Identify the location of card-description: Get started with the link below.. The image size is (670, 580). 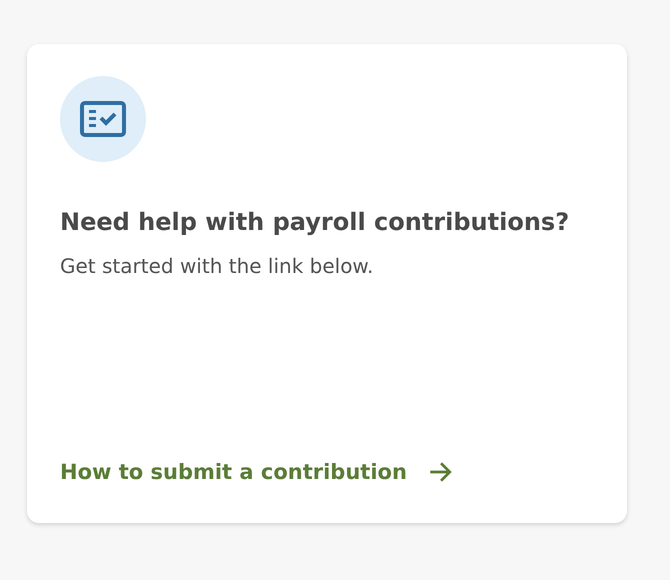
(217, 266).